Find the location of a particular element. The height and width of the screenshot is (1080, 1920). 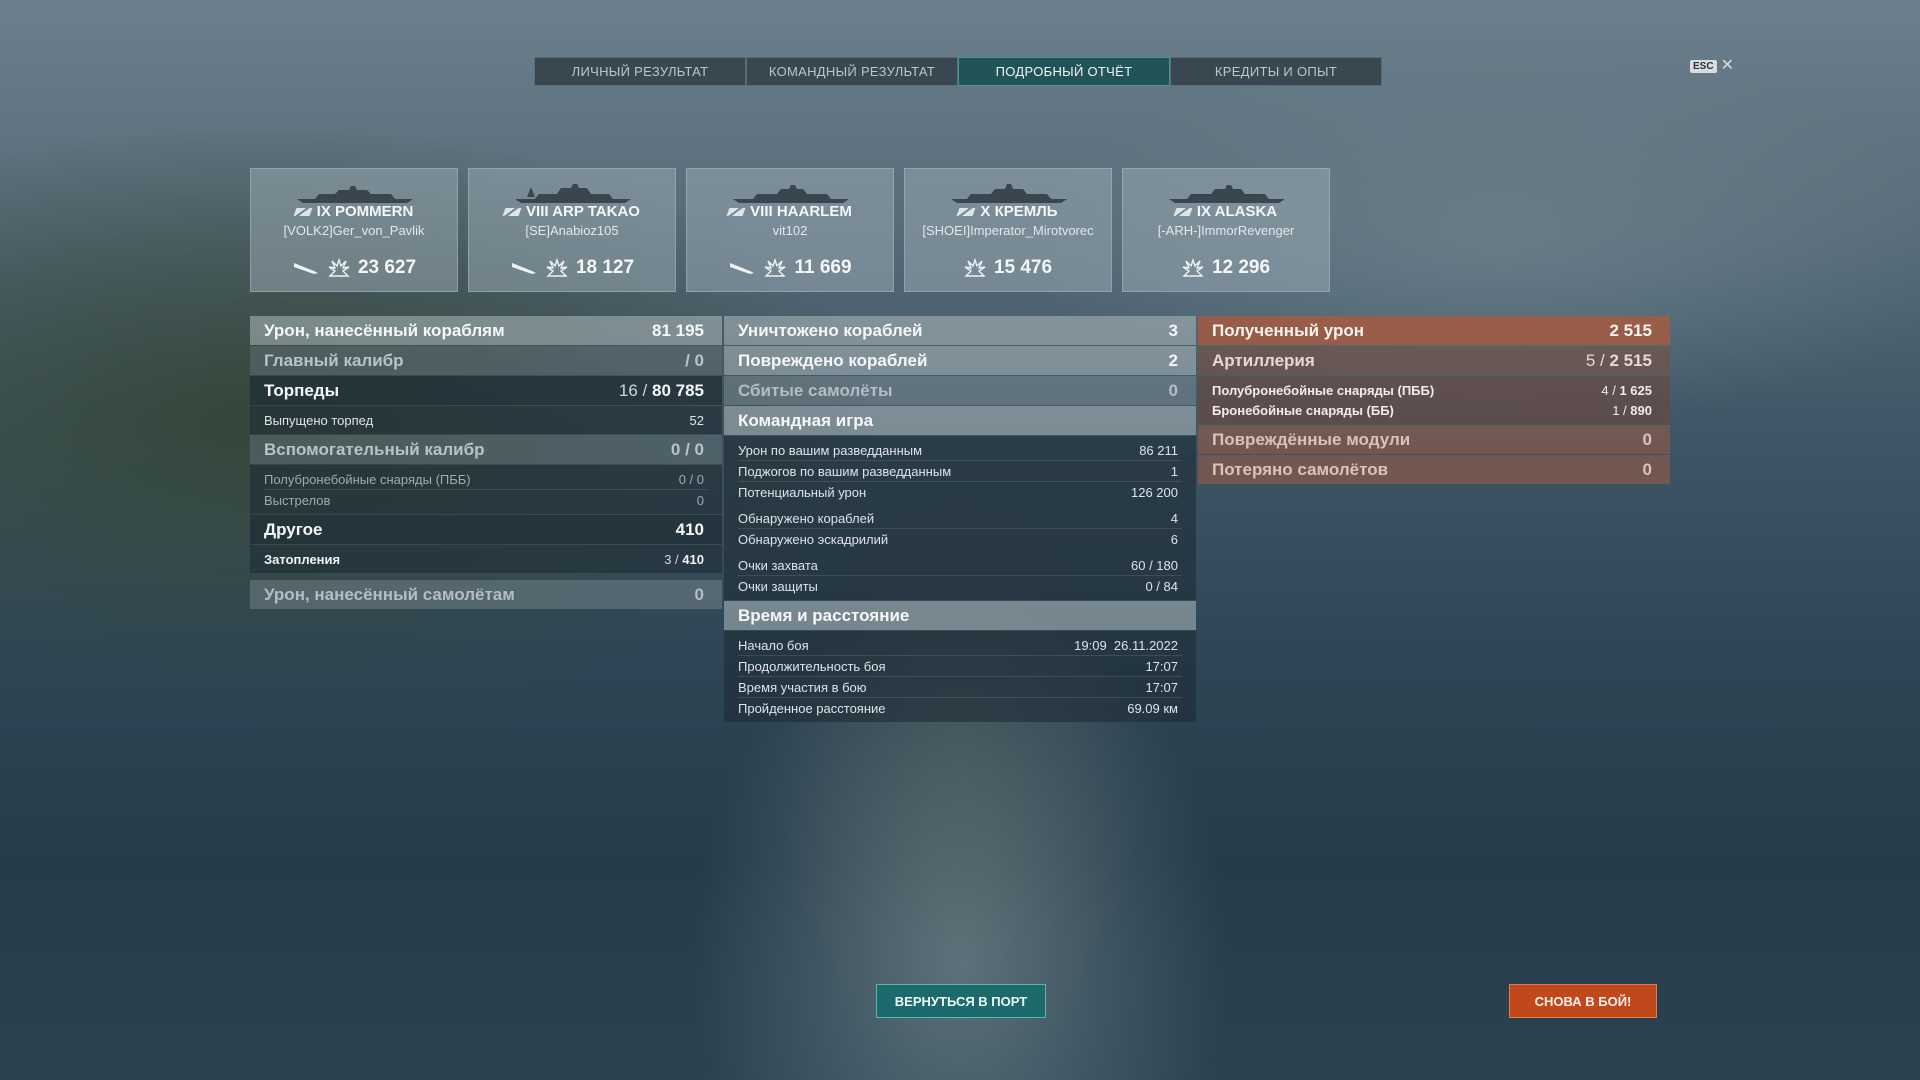

potential-damage-row: Потенциальный урон 126 200 is located at coordinates (960, 492).